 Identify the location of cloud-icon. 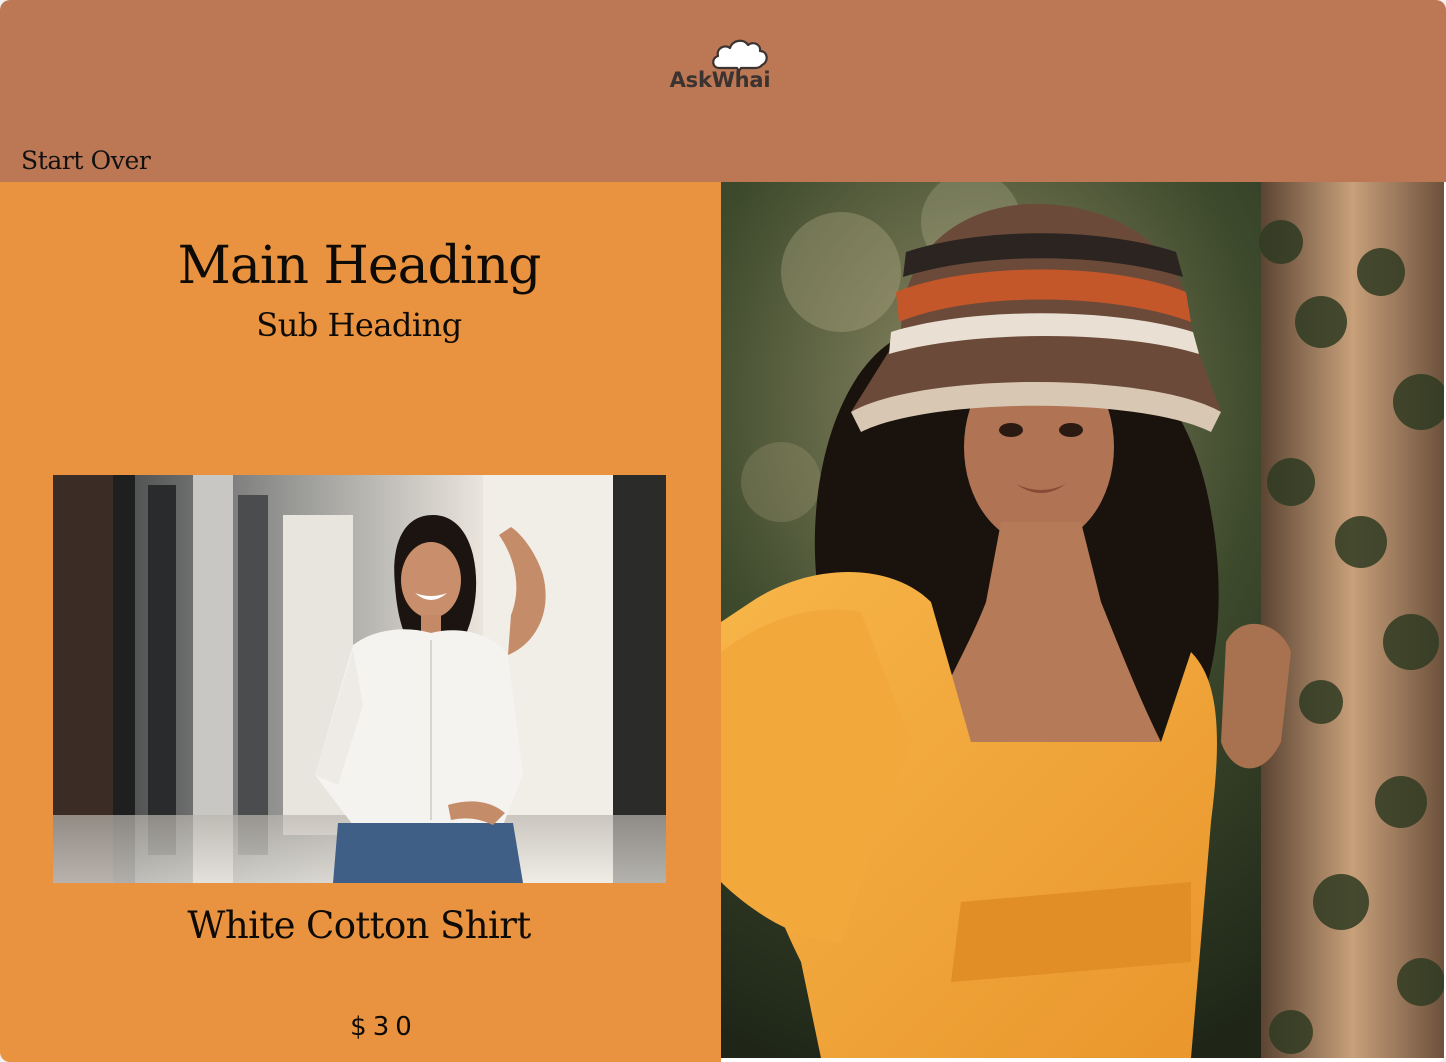
(740, 55).